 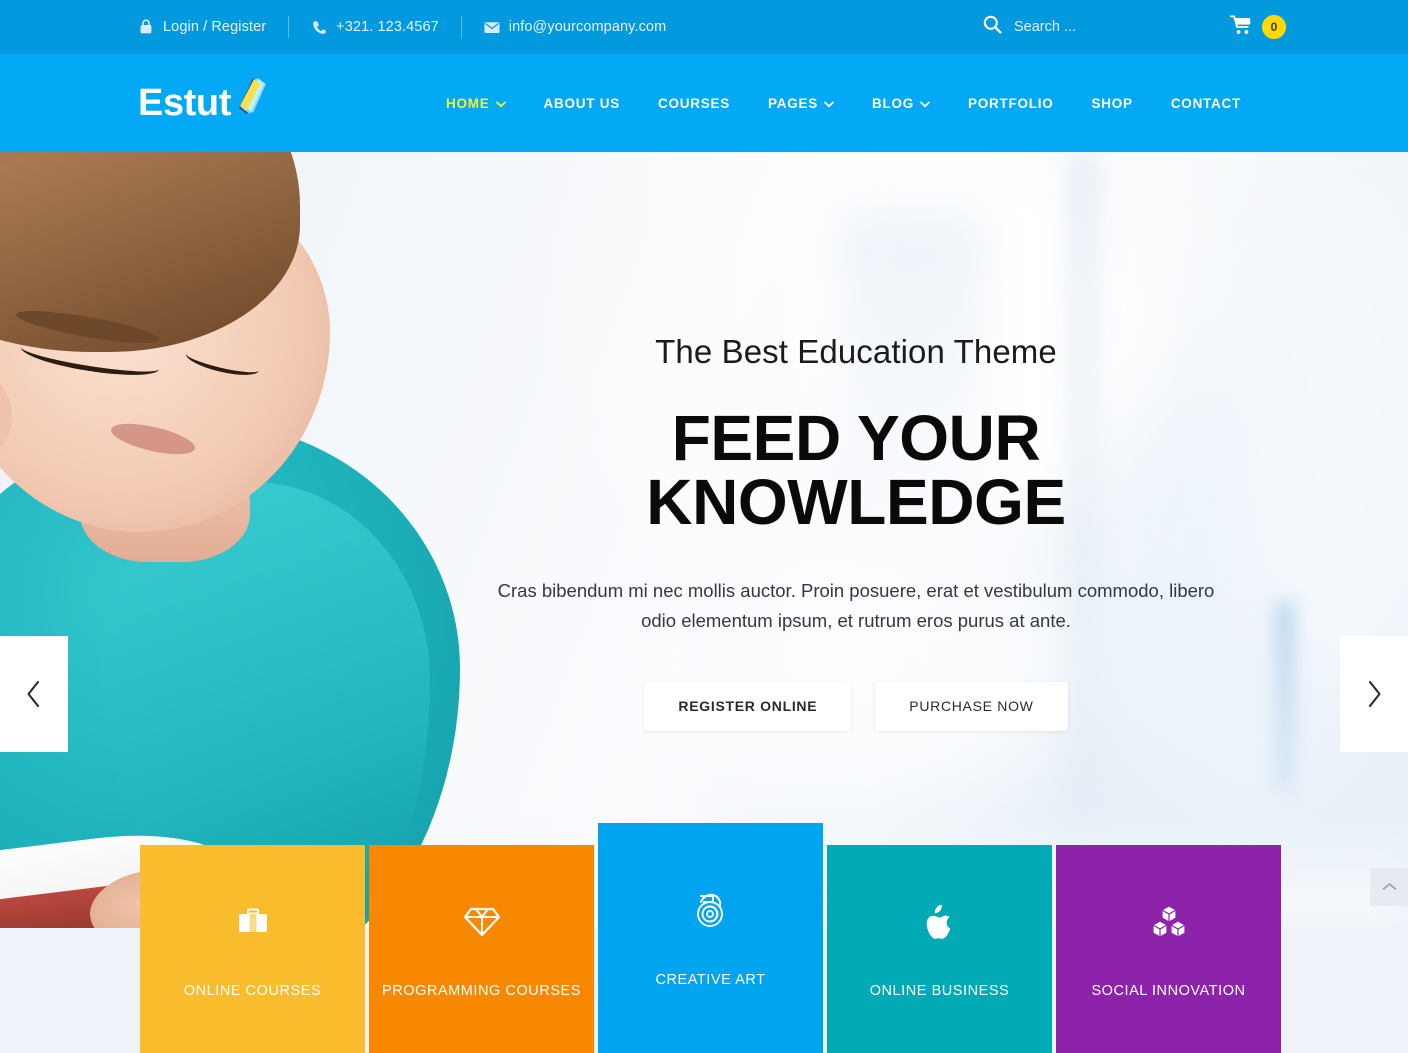 I want to click on book-logo-icon, so click(x=253, y=98).